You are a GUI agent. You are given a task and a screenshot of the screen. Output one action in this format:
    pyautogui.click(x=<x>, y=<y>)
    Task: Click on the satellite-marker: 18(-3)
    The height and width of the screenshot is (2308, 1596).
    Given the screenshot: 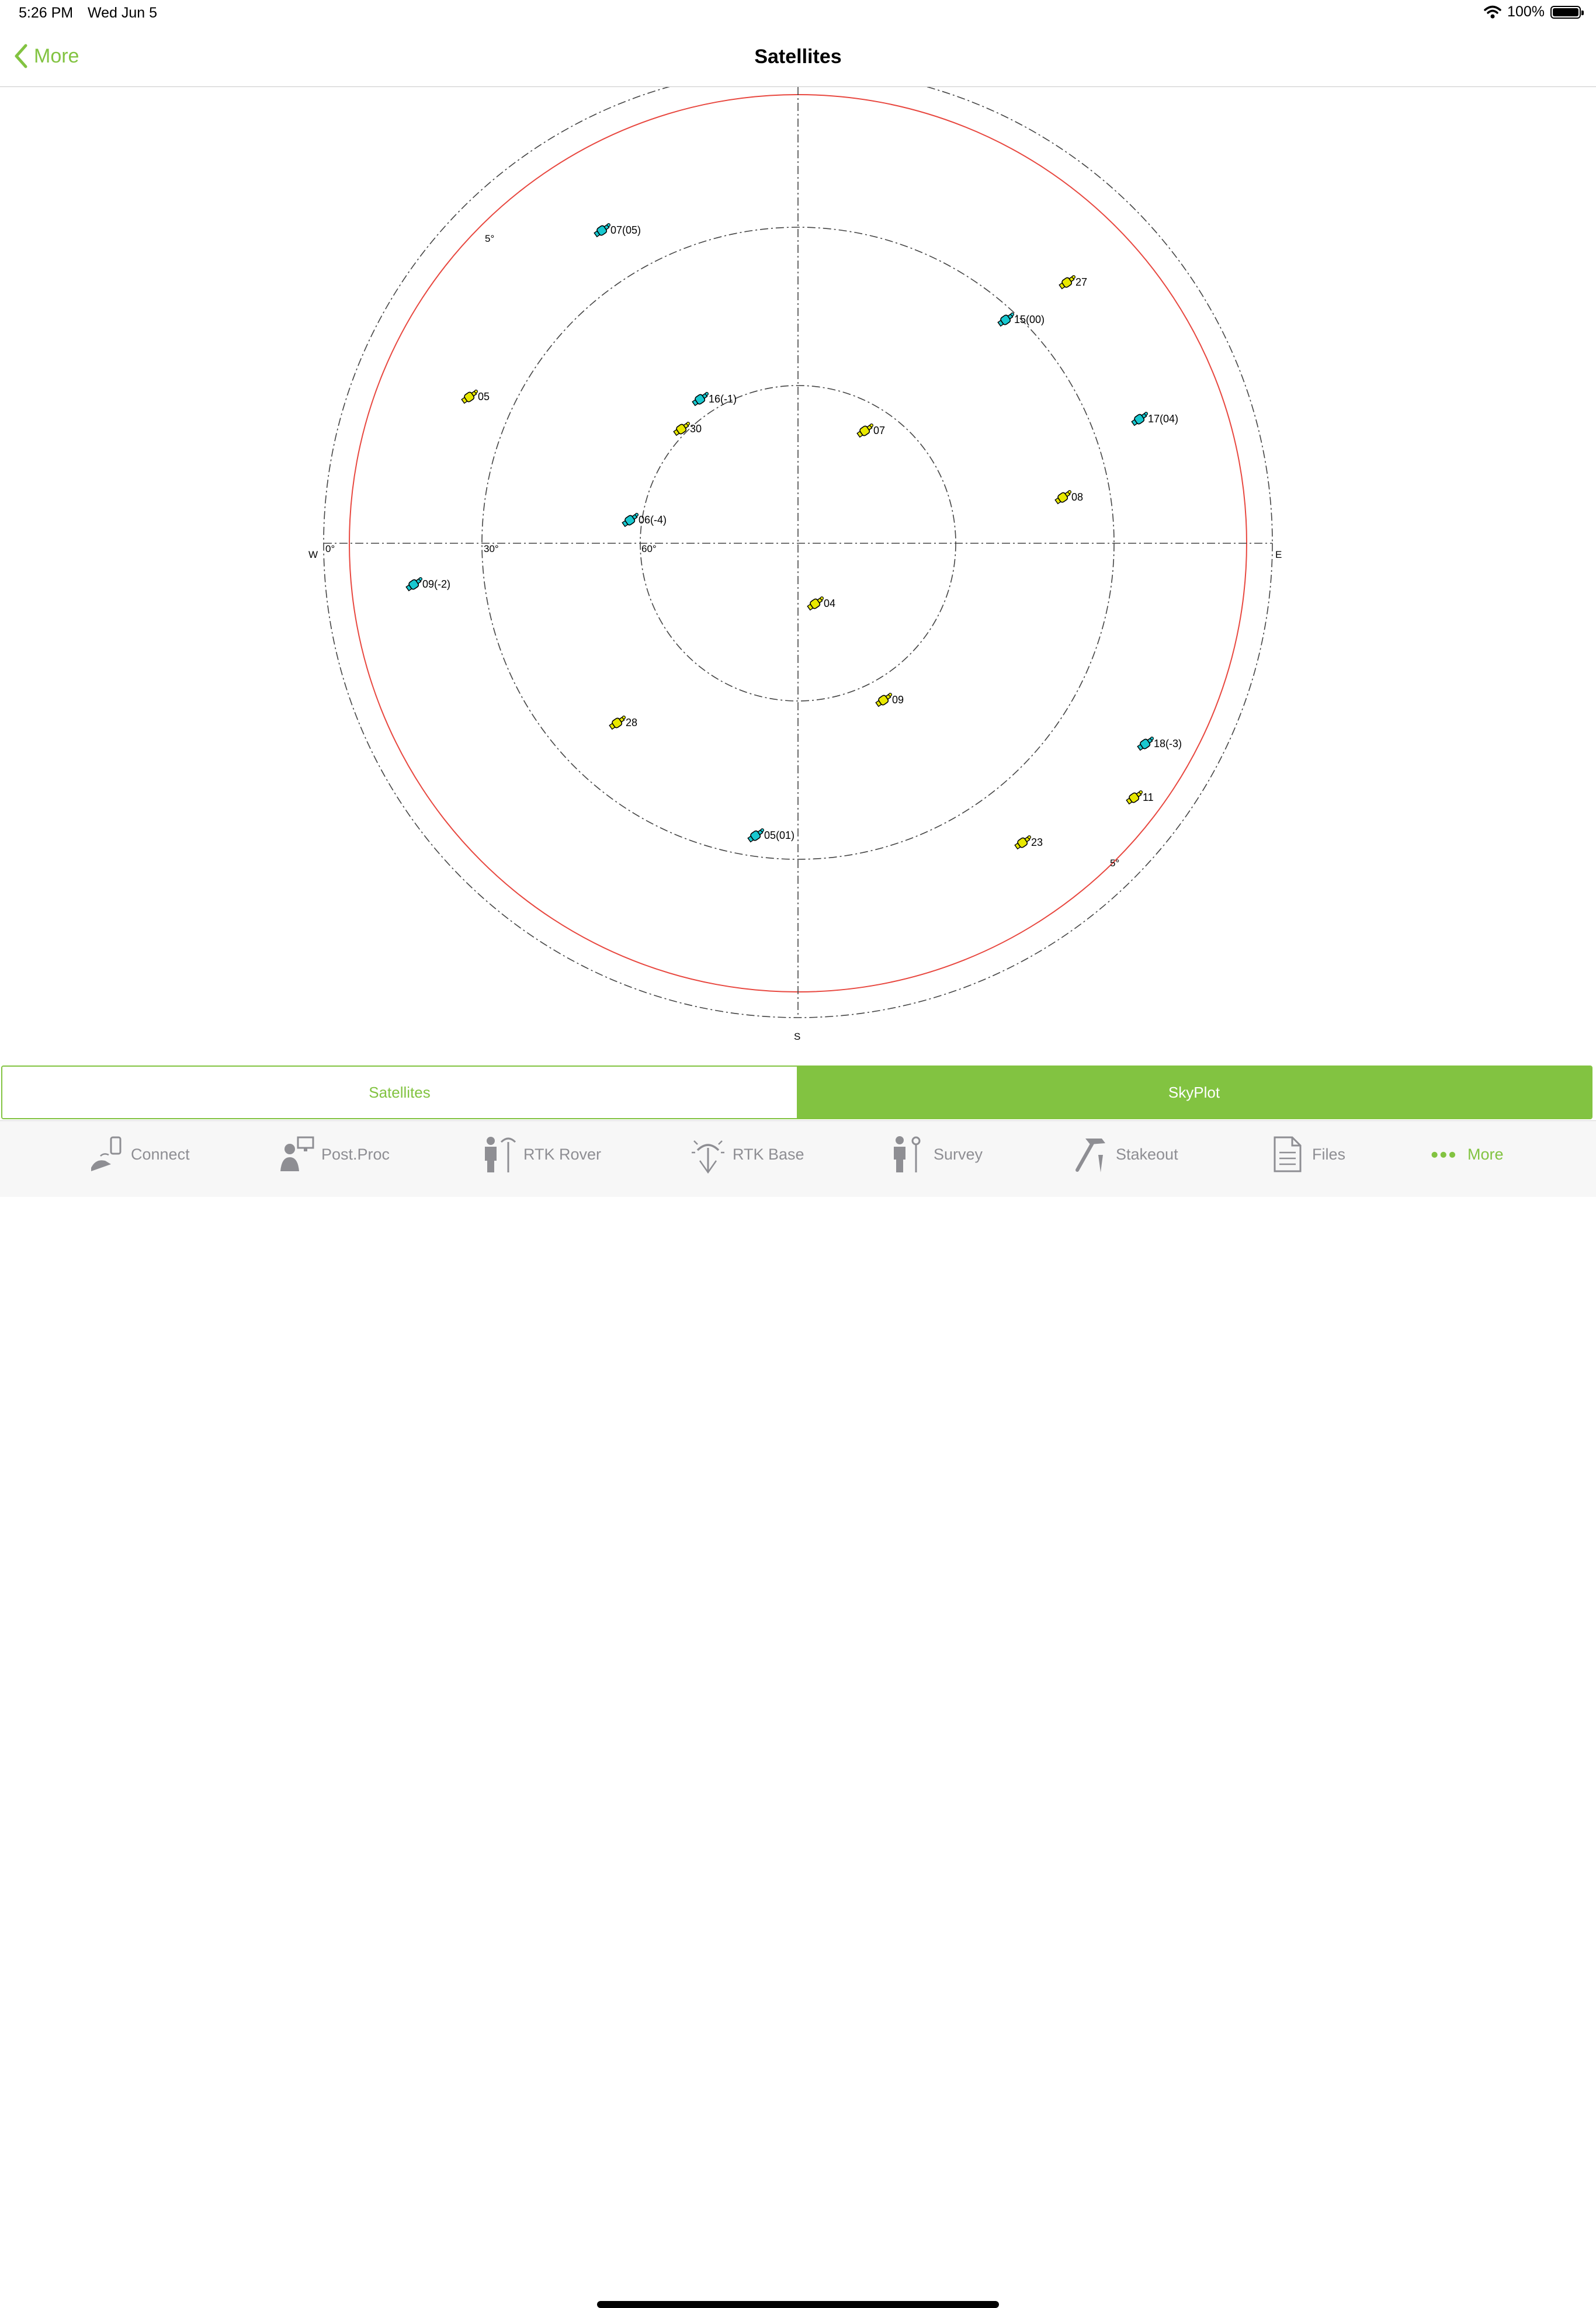 What is the action you would take?
    pyautogui.click(x=1159, y=744)
    